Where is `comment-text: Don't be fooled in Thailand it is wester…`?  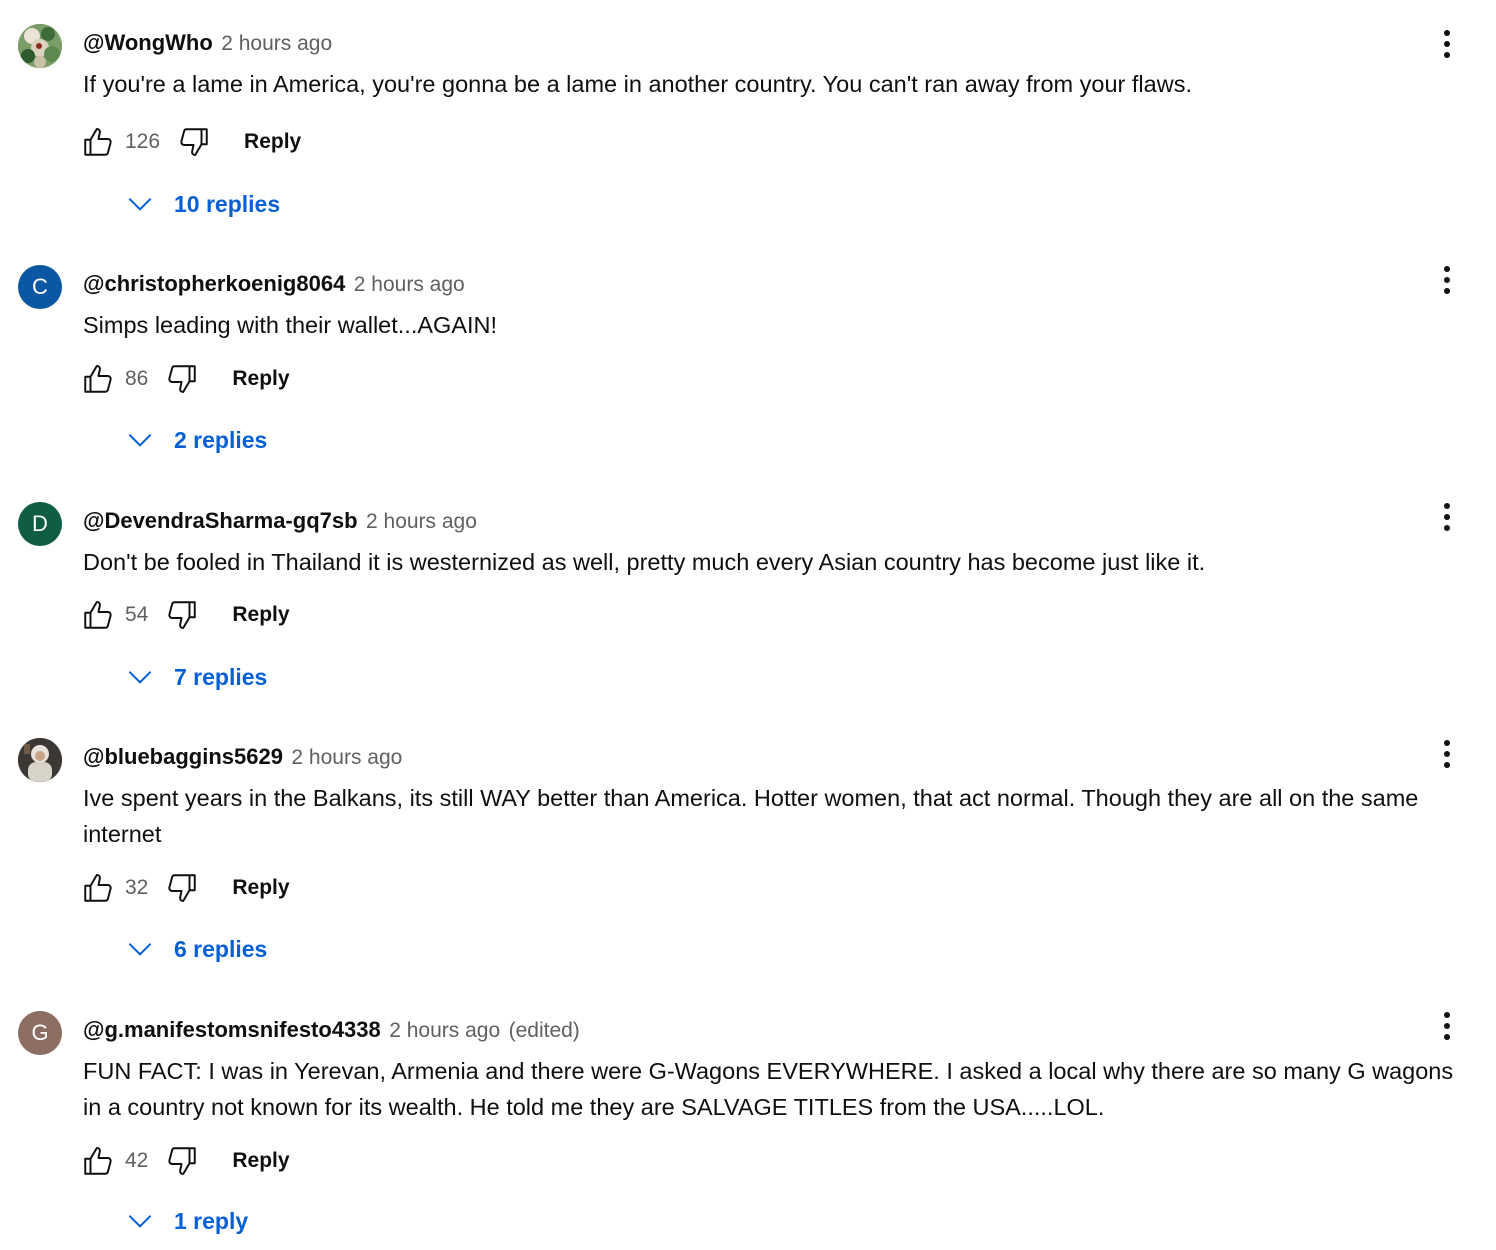
comment-text: Don't be fooled in Thailand it is wester… is located at coordinates (644, 562).